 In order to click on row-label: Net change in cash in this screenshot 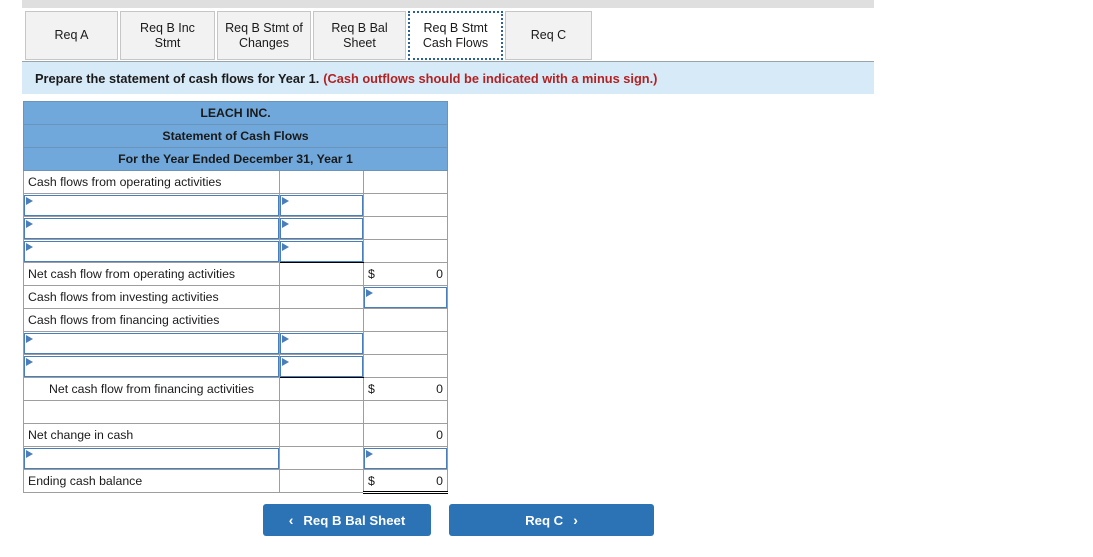, I will do `click(151, 435)`.